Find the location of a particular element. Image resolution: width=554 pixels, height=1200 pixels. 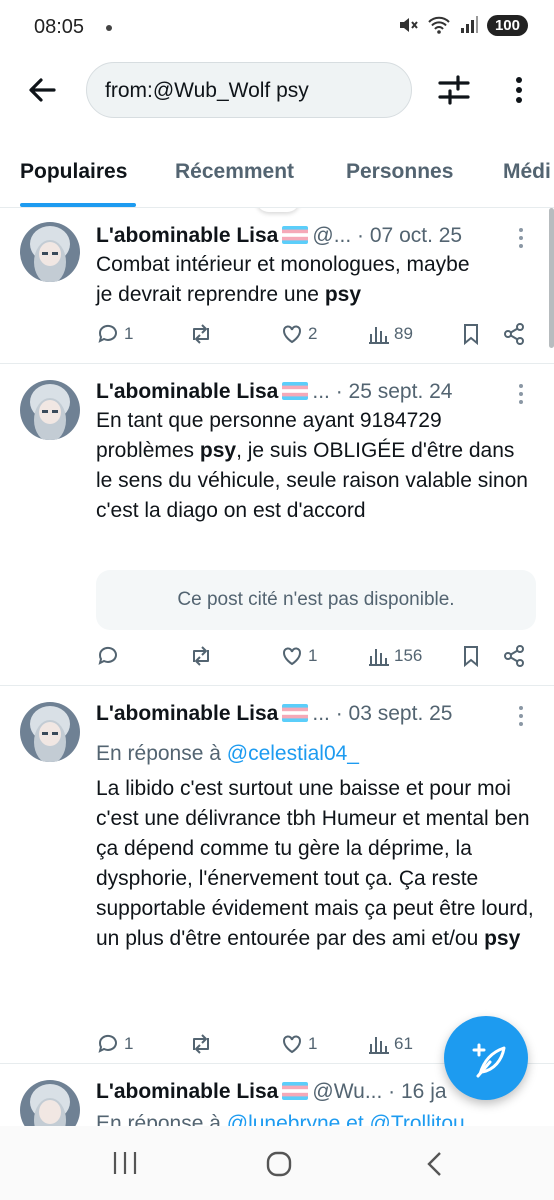

home-icon is located at coordinates (279, 1164).